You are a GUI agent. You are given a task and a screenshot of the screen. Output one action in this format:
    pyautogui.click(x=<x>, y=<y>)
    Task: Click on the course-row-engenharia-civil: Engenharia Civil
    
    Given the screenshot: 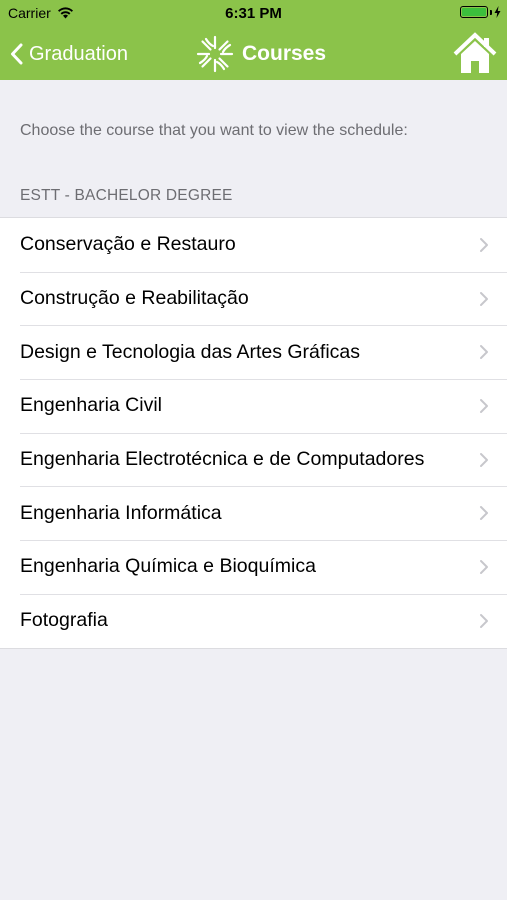 What is the action you would take?
    pyautogui.click(x=253, y=406)
    